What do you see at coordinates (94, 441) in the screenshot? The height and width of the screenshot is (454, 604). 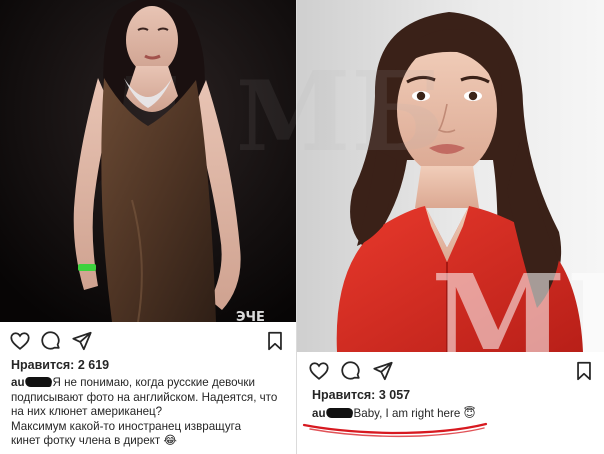 I see `caption-line-5: кинет фотку члена в директ 😂` at bounding box center [94, 441].